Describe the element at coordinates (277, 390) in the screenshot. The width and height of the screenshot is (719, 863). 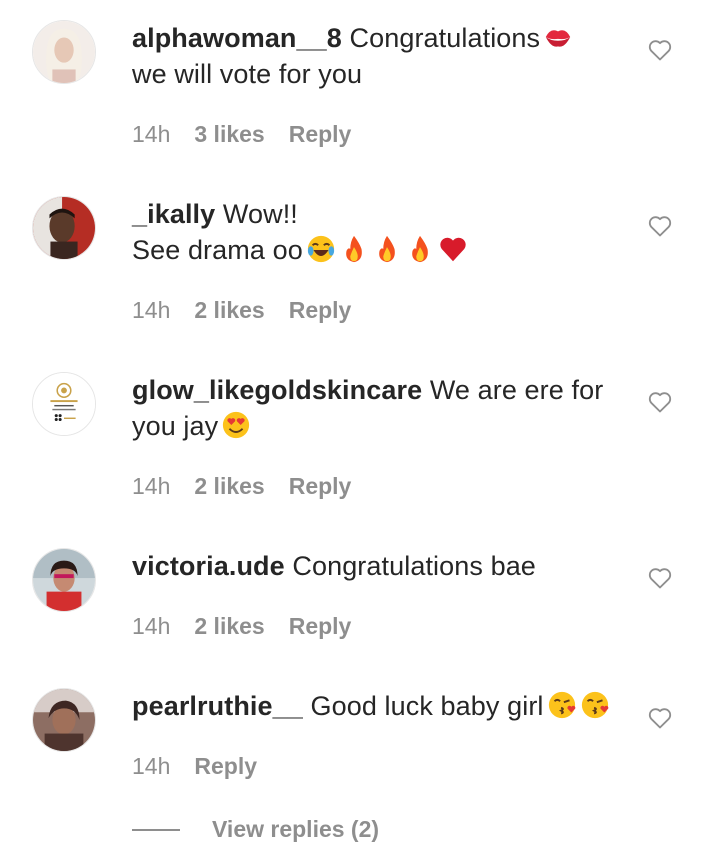
I see `comment-username: glow_likegoldskincare` at that location.